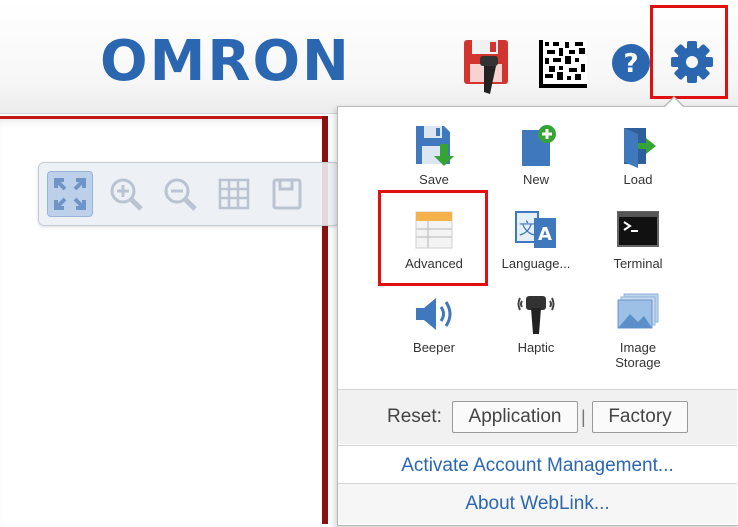 This screenshot has height=527, width=738. What do you see at coordinates (638, 179) in the screenshot?
I see `menu-item-label: Load` at bounding box center [638, 179].